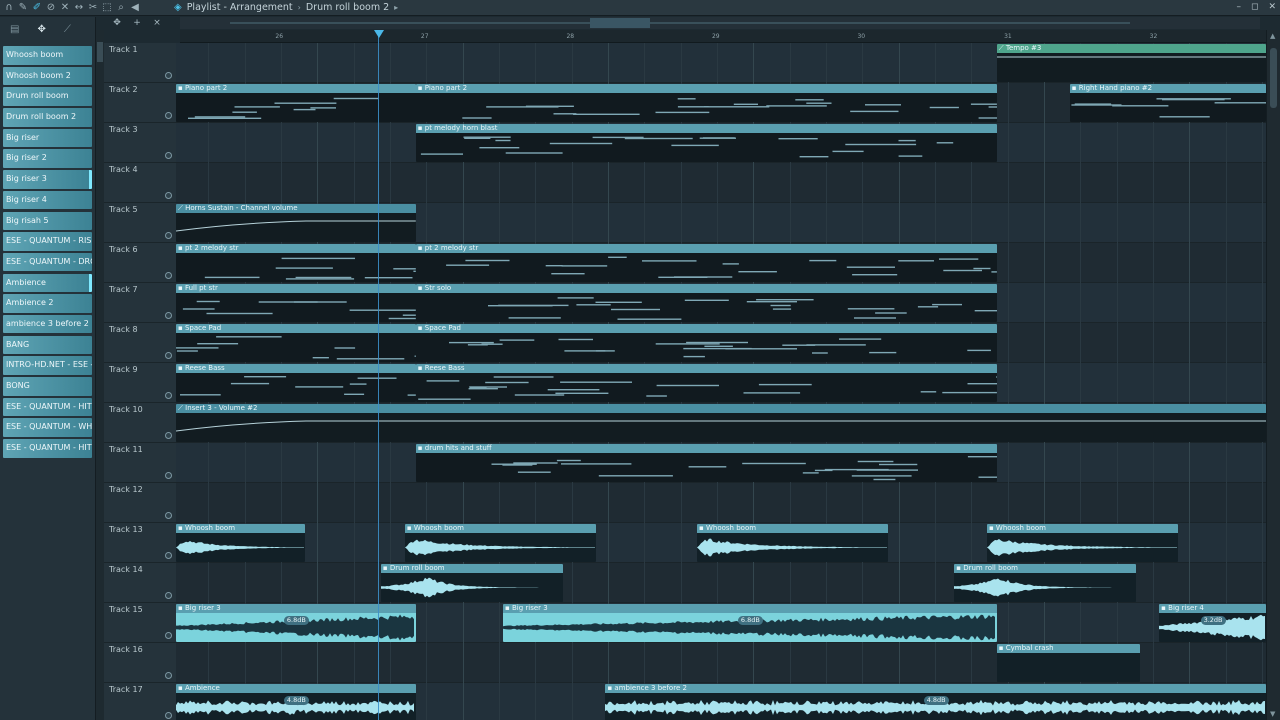 Image resolution: width=1280 pixels, height=720 pixels. Describe the element at coordinates (140, 623) in the screenshot. I see `track-header: Track 15` at that location.